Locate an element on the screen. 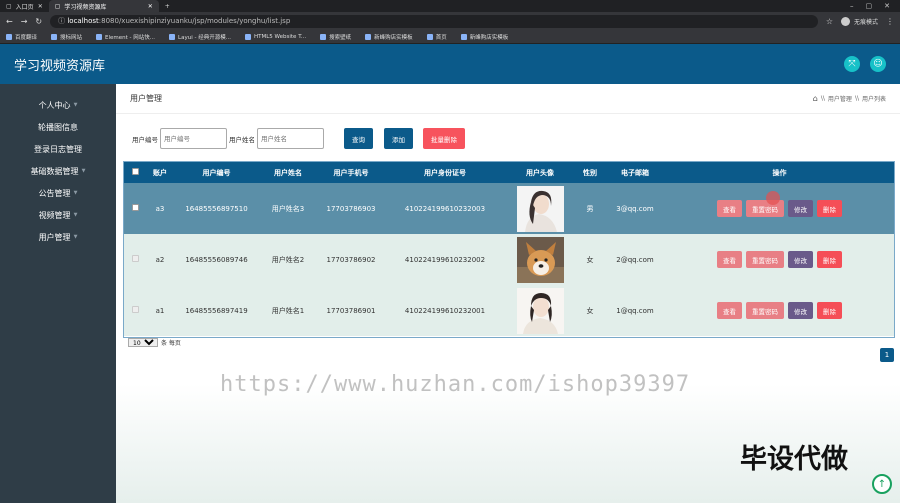  profile-button: 无痕模式 is located at coordinates (859, 21).